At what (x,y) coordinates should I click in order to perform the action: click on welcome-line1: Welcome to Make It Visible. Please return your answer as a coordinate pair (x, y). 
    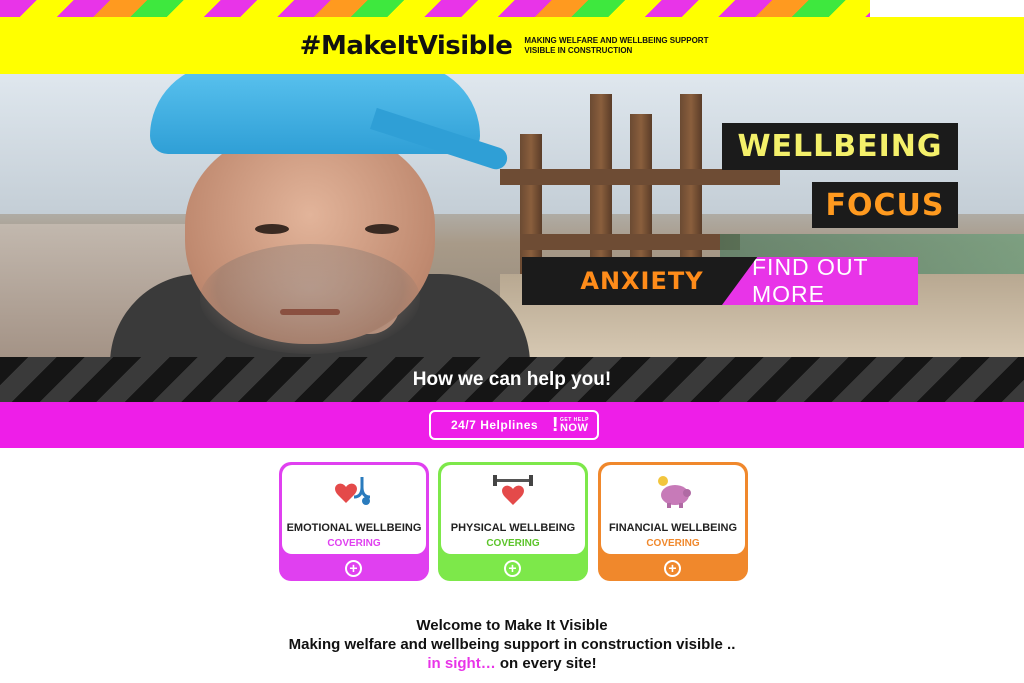
    Looking at the image, I should click on (512, 625).